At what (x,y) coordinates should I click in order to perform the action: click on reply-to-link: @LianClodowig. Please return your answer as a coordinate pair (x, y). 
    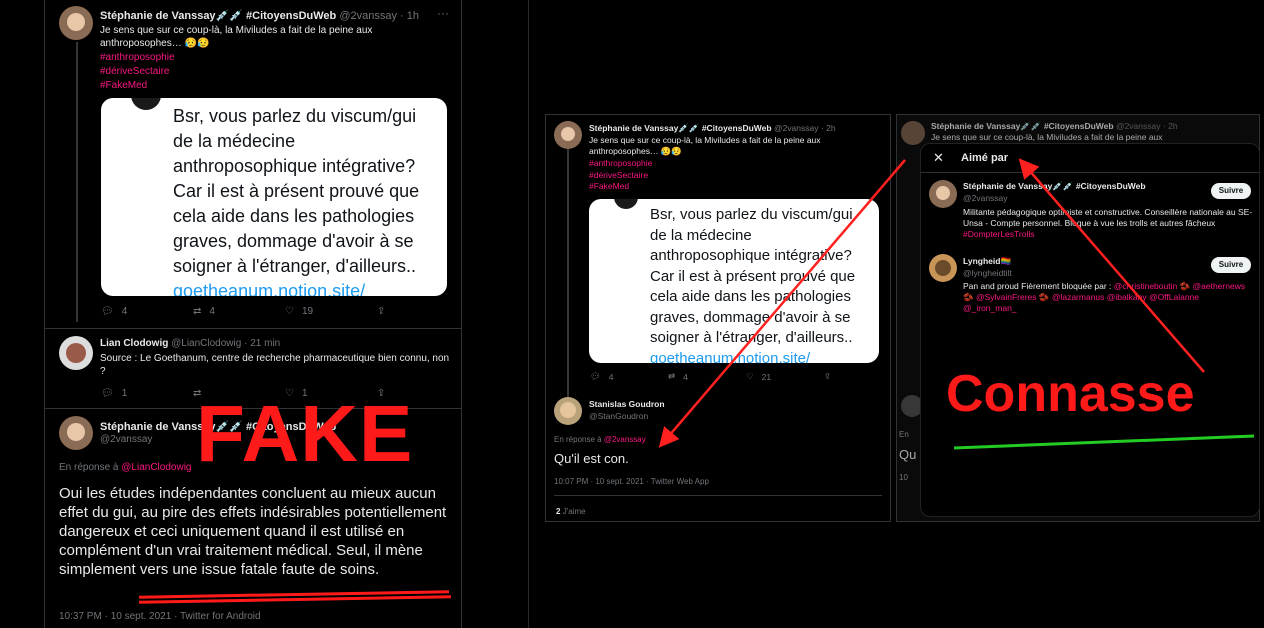
    Looking at the image, I should click on (156, 467).